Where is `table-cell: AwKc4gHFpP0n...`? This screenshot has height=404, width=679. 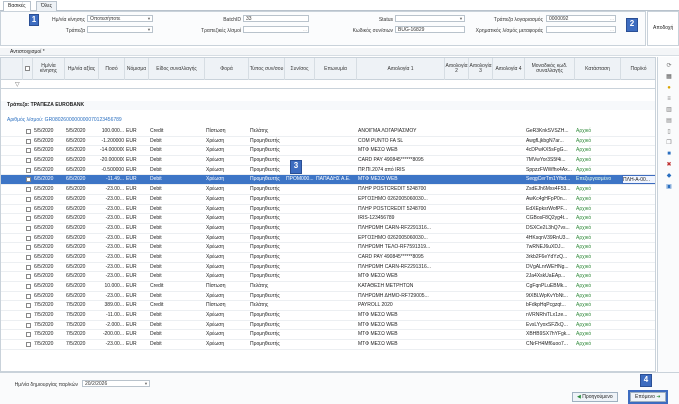
table-cell: AwKc4gHFpP0n... is located at coordinates (550, 199).